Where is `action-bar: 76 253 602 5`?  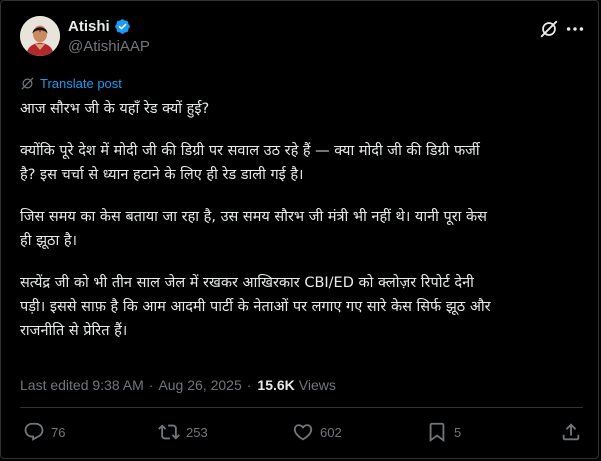 action-bar: 76 253 602 5 is located at coordinates (300, 438).